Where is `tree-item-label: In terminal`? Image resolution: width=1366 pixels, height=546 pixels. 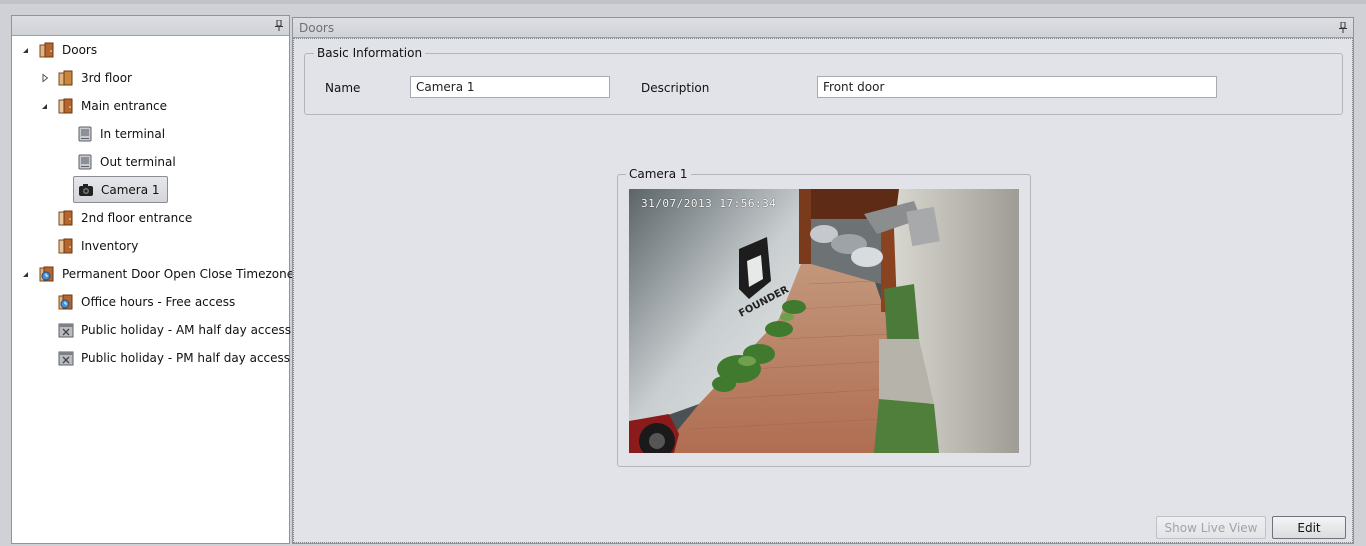 tree-item-label: In terminal is located at coordinates (133, 134).